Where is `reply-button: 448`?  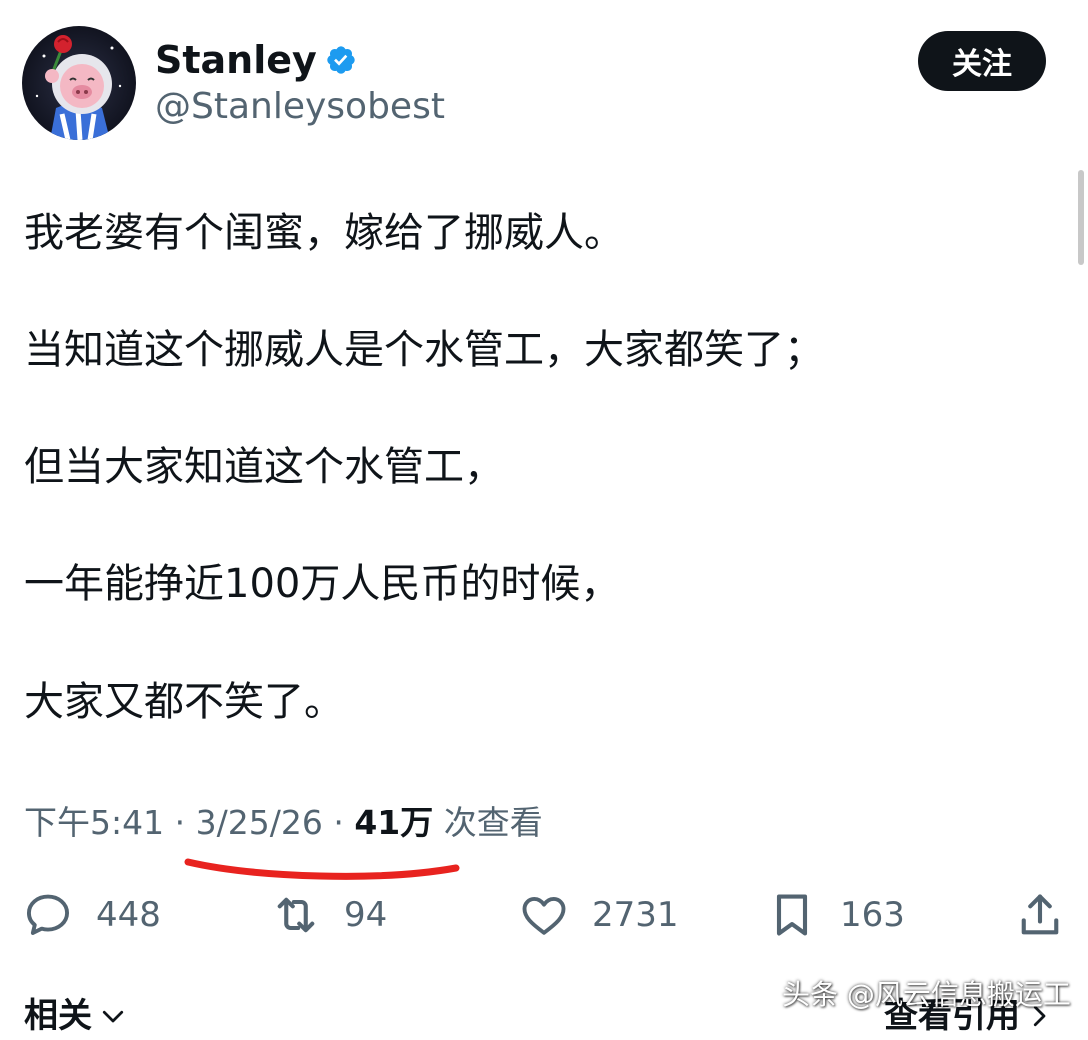
reply-button: 448 is located at coordinates (91, 915).